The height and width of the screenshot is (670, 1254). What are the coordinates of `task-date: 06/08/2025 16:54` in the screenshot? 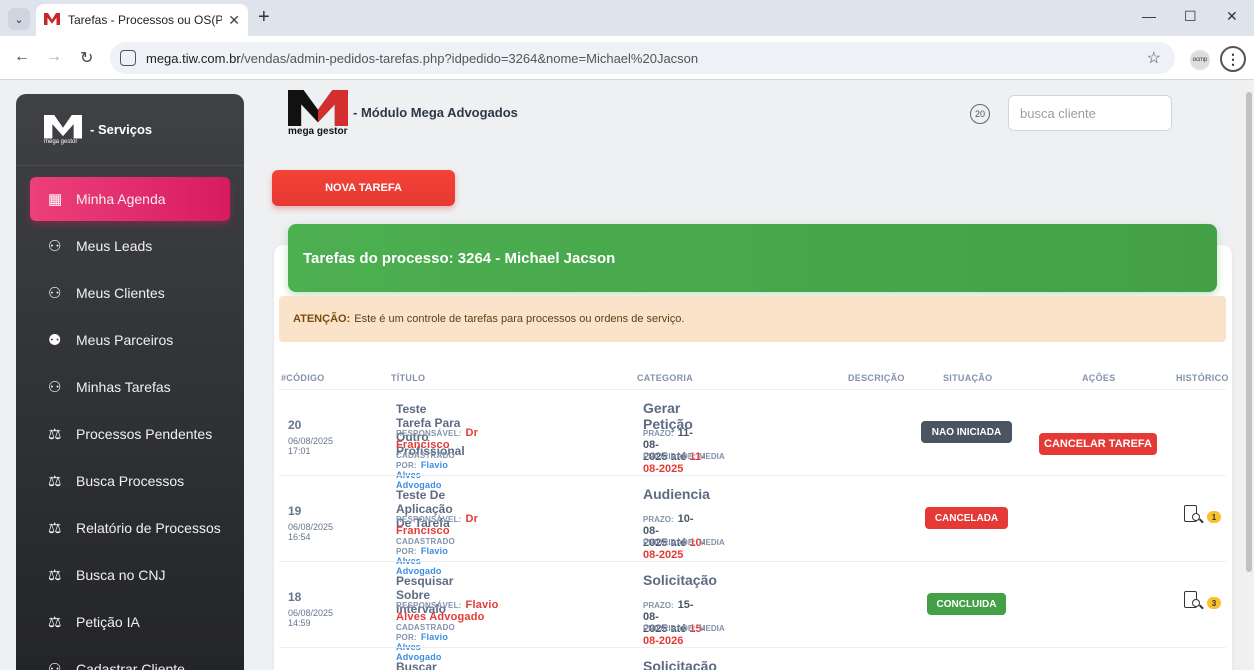 It's located at (311, 532).